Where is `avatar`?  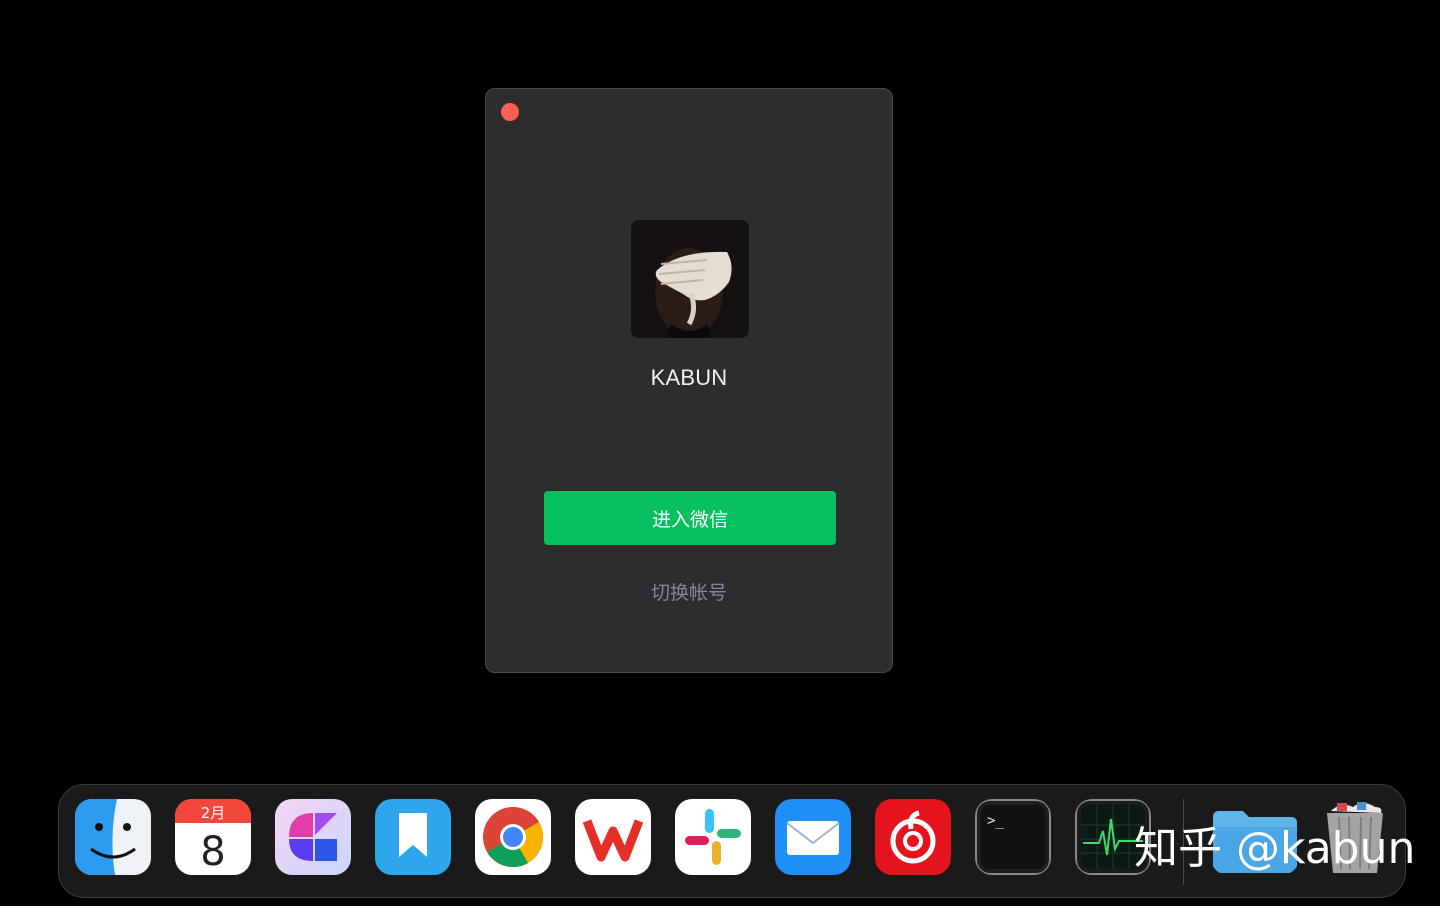
avatar is located at coordinates (690, 279).